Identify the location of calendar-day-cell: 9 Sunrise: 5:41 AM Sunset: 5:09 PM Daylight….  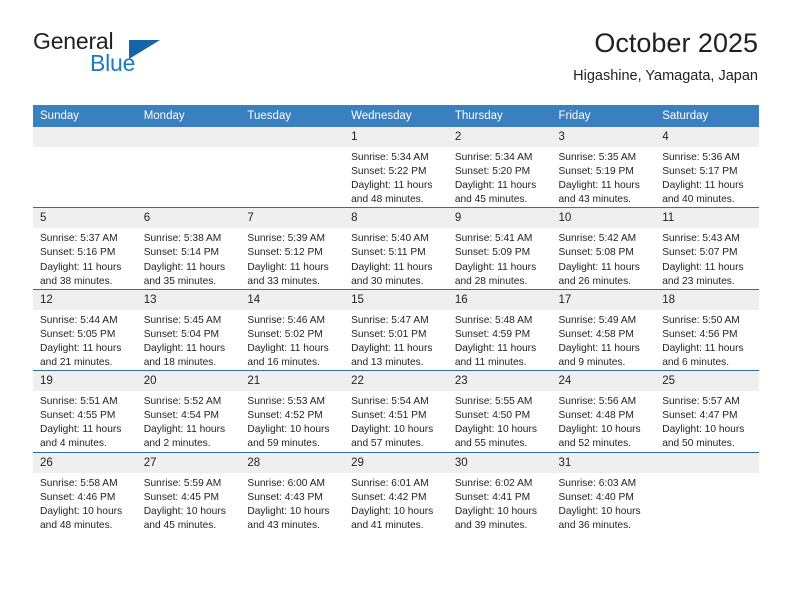
(499, 248).